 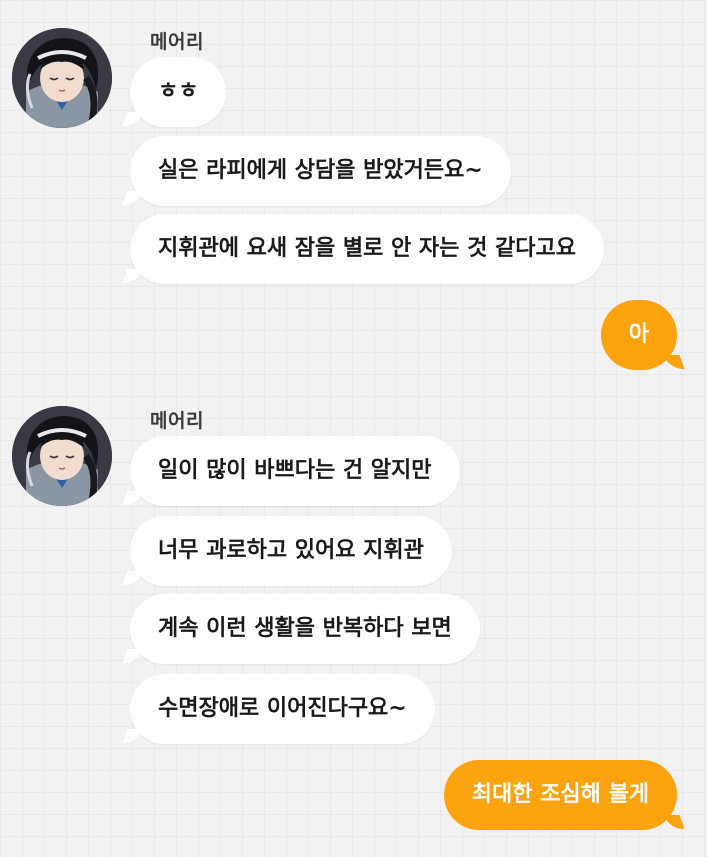 What do you see at coordinates (305, 629) in the screenshot?
I see `message-bubble: 계속 이런 생활을 반복하다 보면` at bounding box center [305, 629].